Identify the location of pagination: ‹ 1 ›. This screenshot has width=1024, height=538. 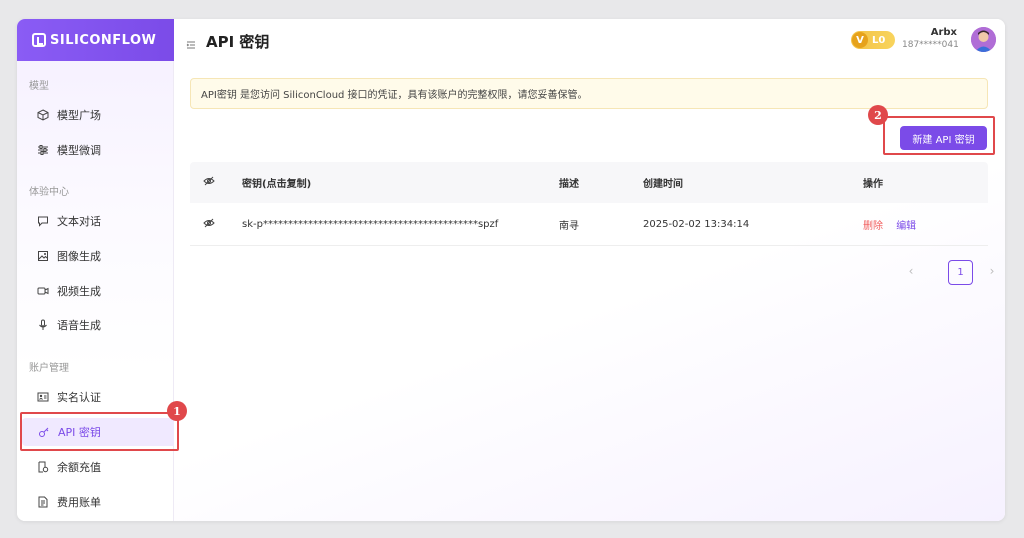
(949, 272).